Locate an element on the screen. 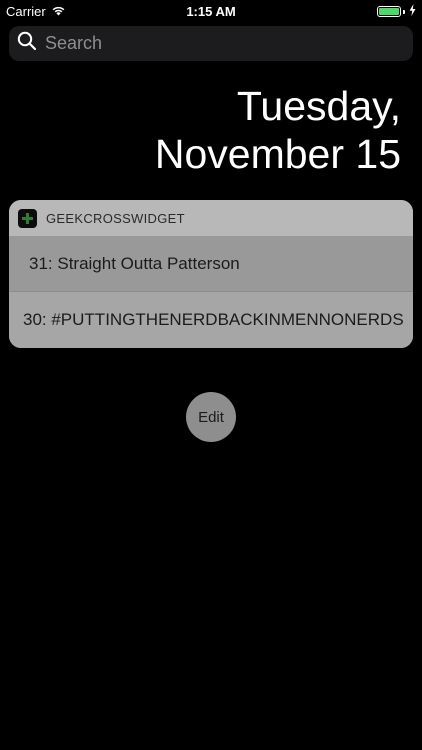 The width and height of the screenshot is (422, 750). date-month-day: November 15 is located at coordinates (277, 154).